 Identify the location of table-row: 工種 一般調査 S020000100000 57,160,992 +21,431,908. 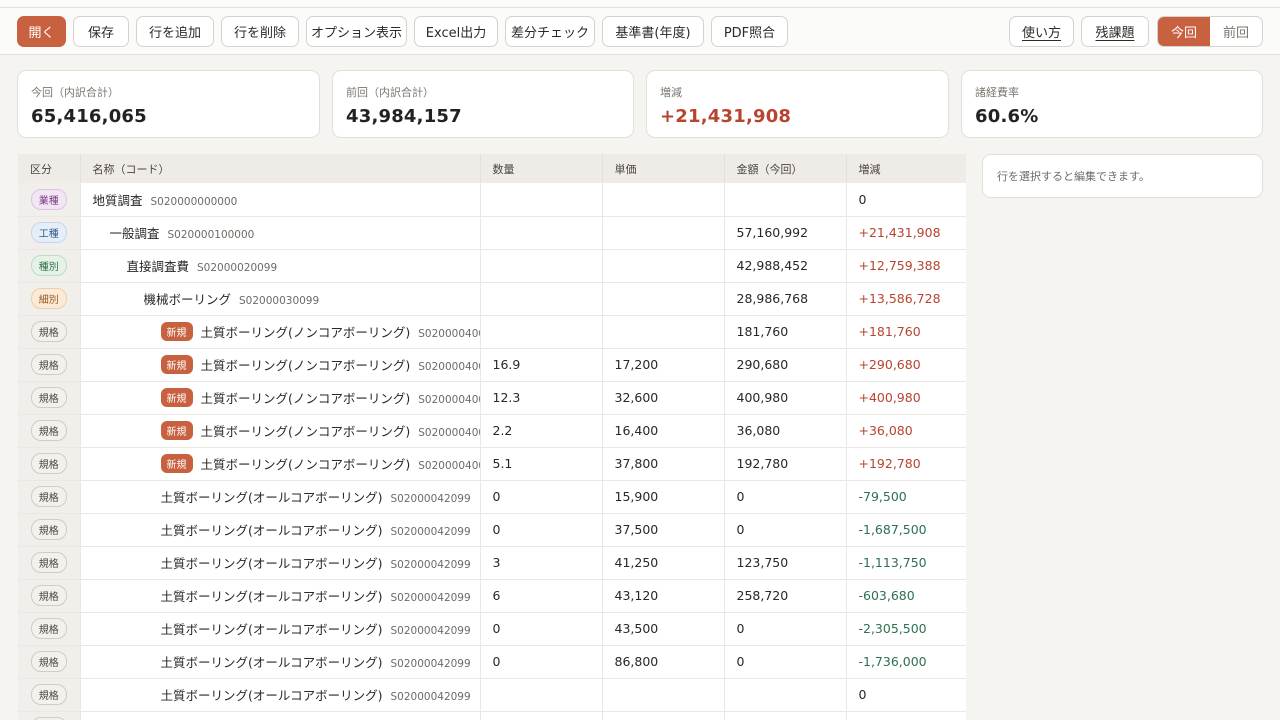
(492, 233).